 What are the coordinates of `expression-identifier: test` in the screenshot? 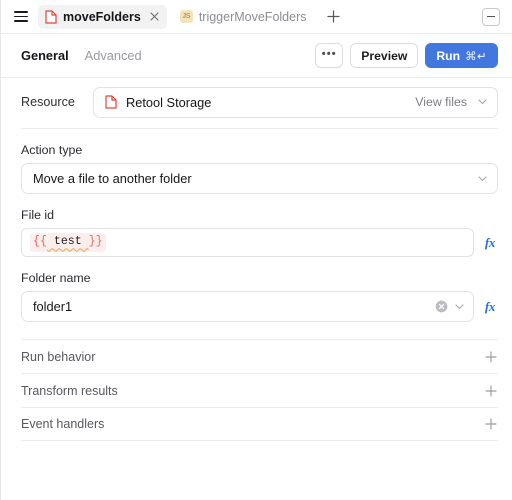 It's located at (67, 242).